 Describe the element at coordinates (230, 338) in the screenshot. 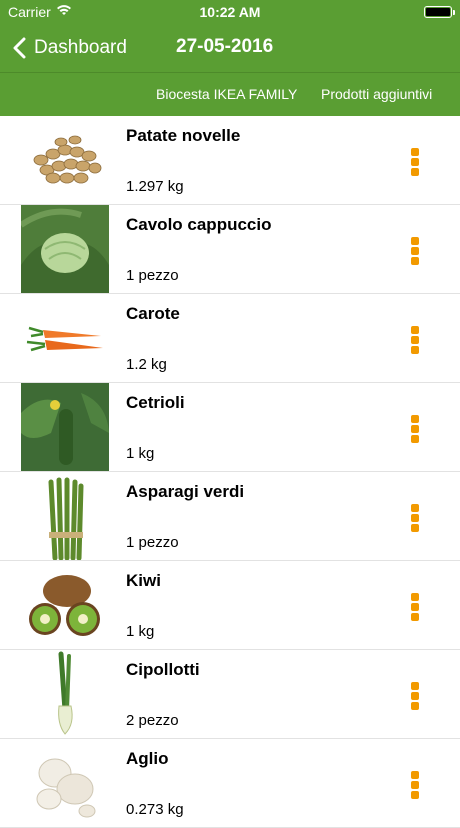

I see `list-item: Carote 1.2 kg` at that location.